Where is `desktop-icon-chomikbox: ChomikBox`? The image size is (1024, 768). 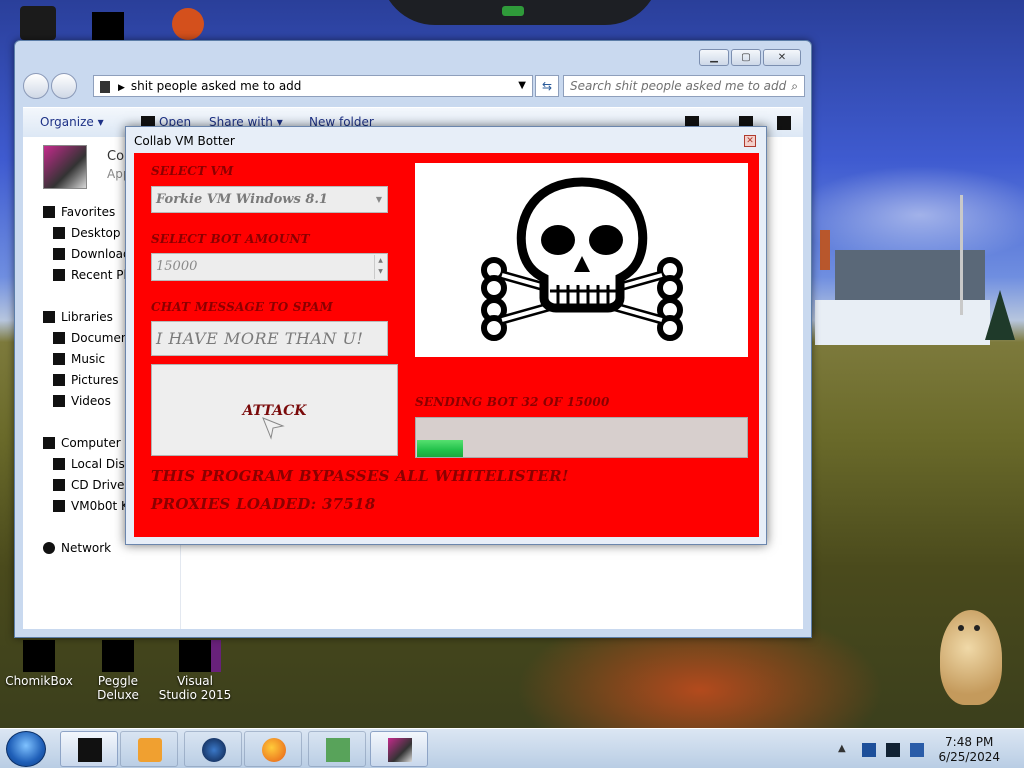 desktop-icon-chomikbox: ChomikBox is located at coordinates (39, 664).